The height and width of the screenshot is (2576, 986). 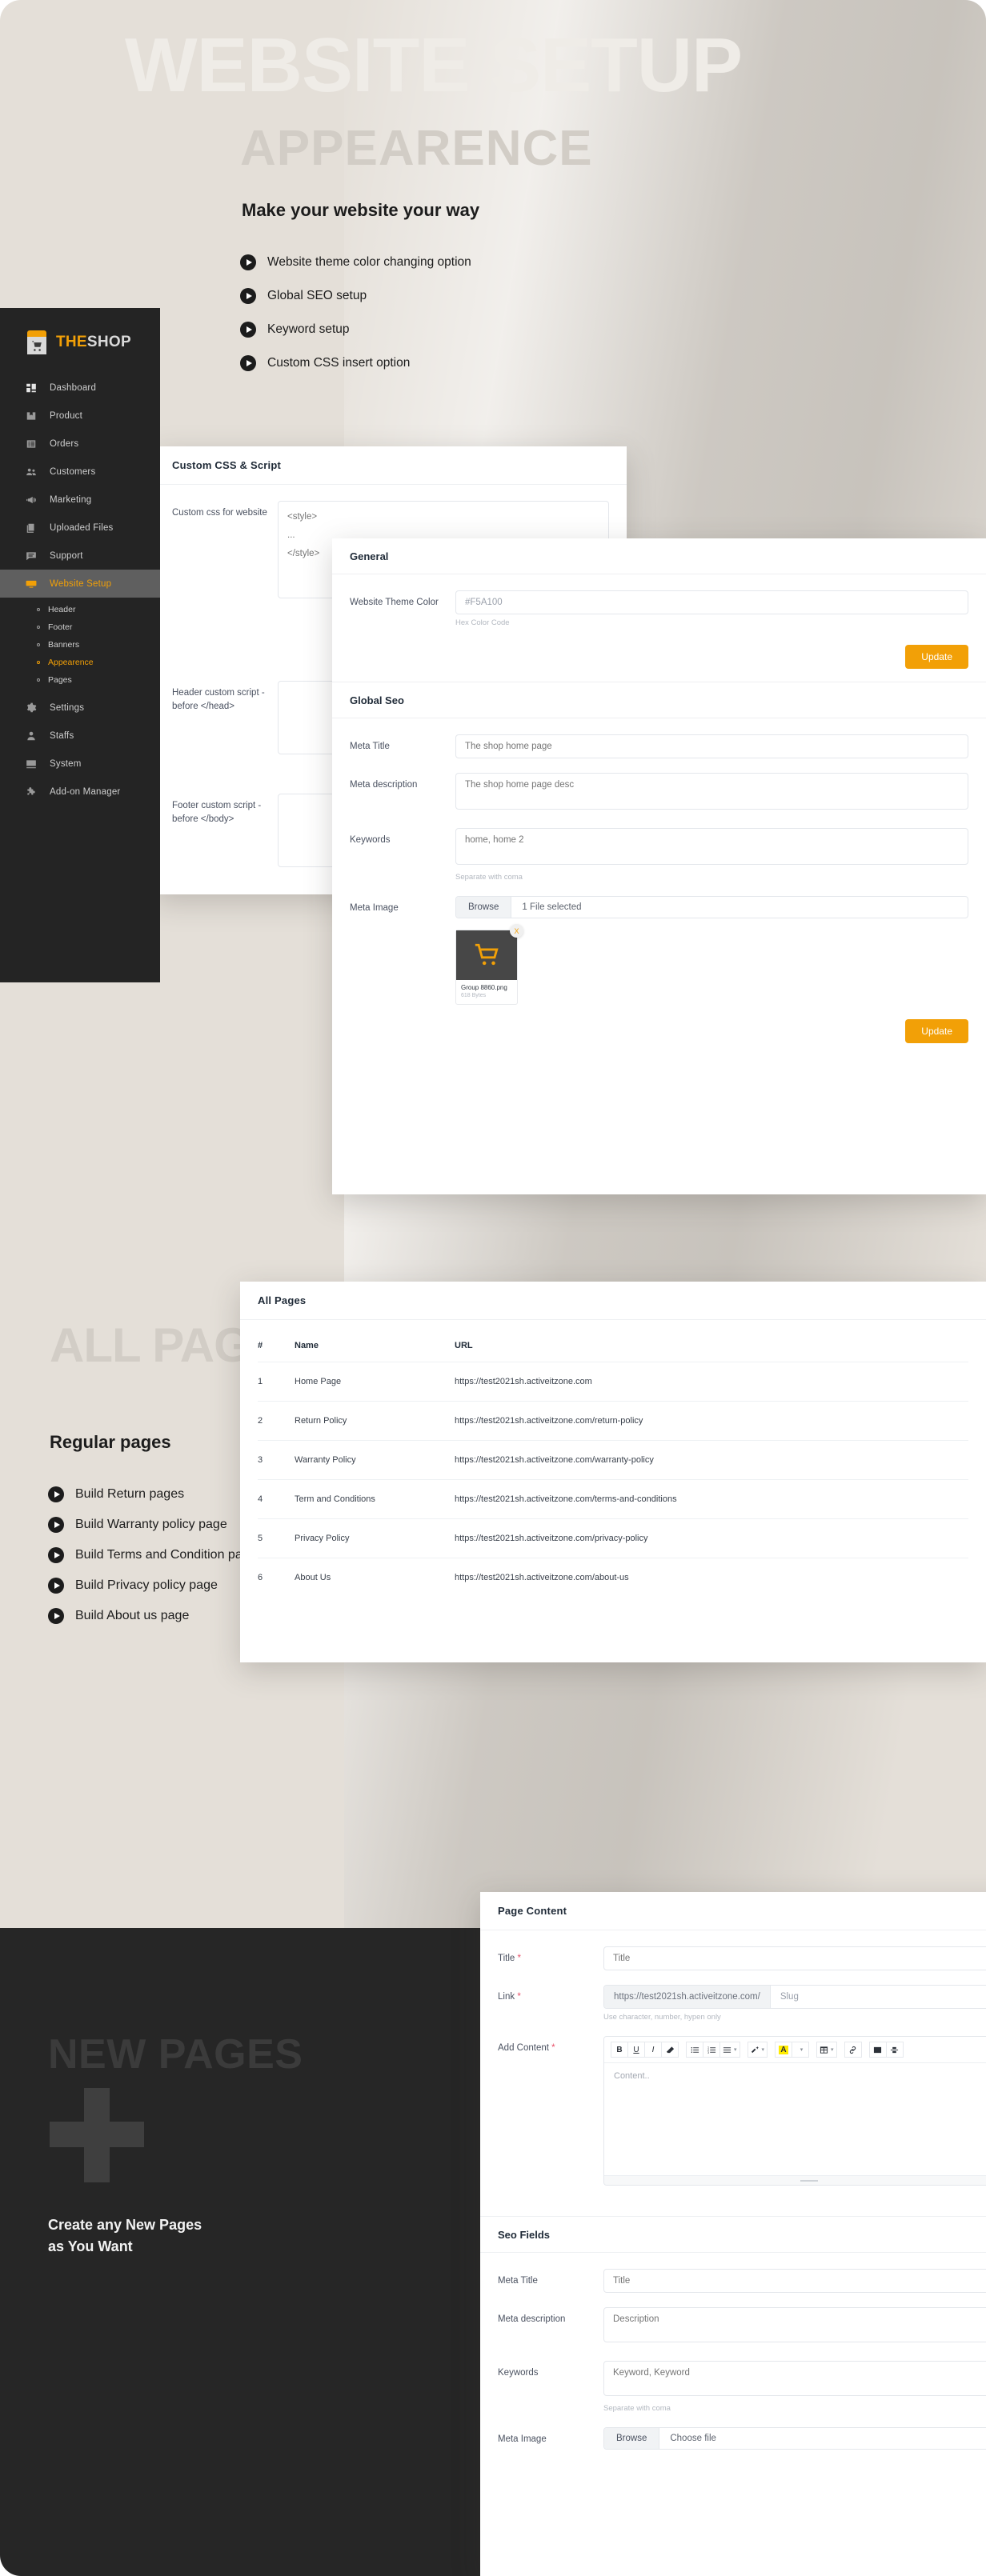 What do you see at coordinates (653, 2050) in the screenshot?
I see `italic-icon: I` at bounding box center [653, 2050].